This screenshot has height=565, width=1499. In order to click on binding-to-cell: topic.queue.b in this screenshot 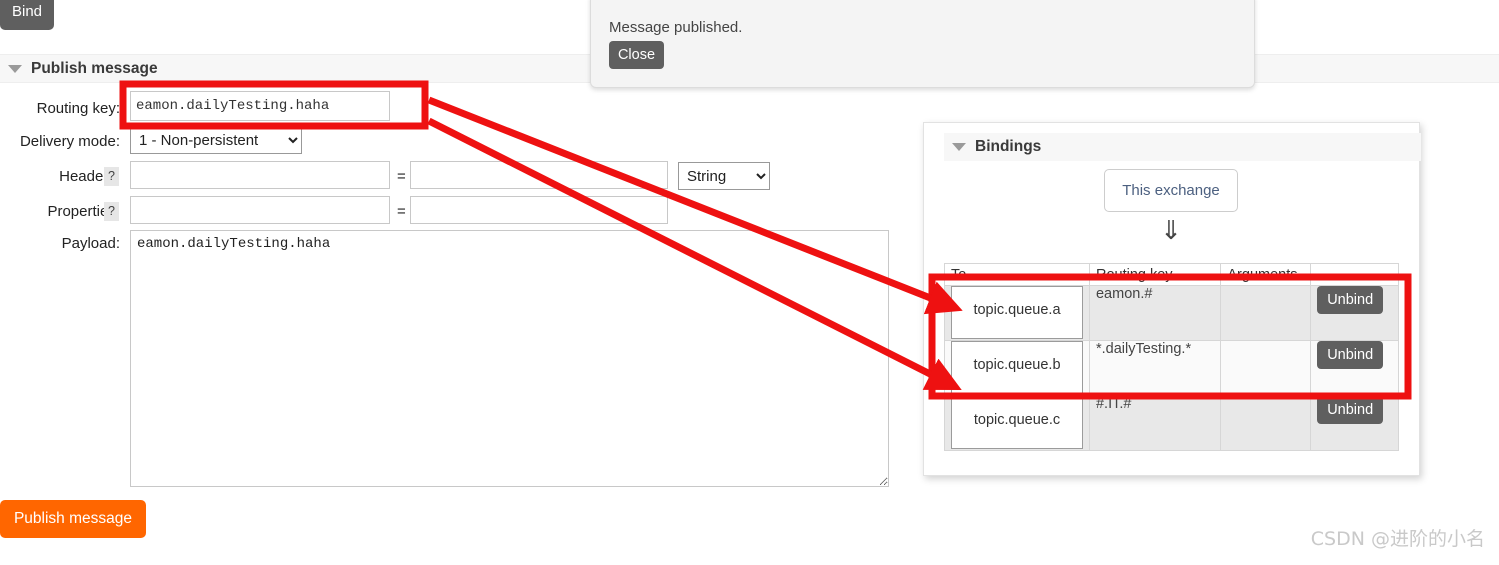, I will do `click(1017, 368)`.